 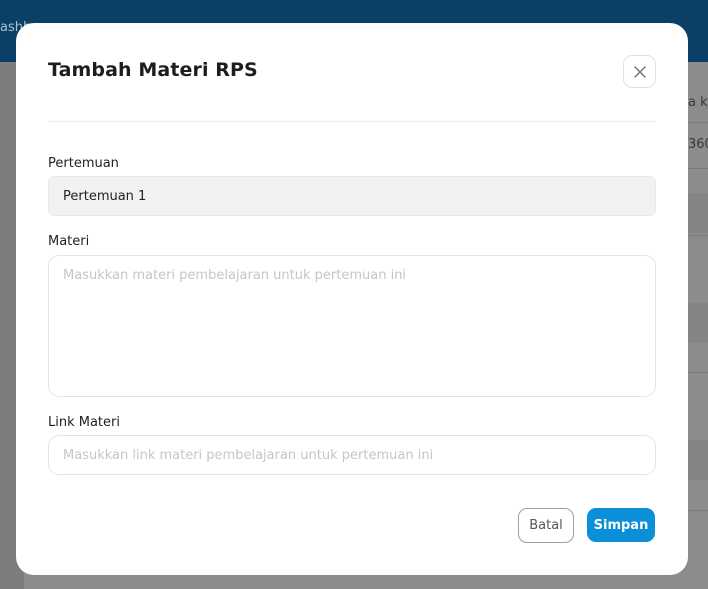 I want to click on close-button, so click(x=639, y=71).